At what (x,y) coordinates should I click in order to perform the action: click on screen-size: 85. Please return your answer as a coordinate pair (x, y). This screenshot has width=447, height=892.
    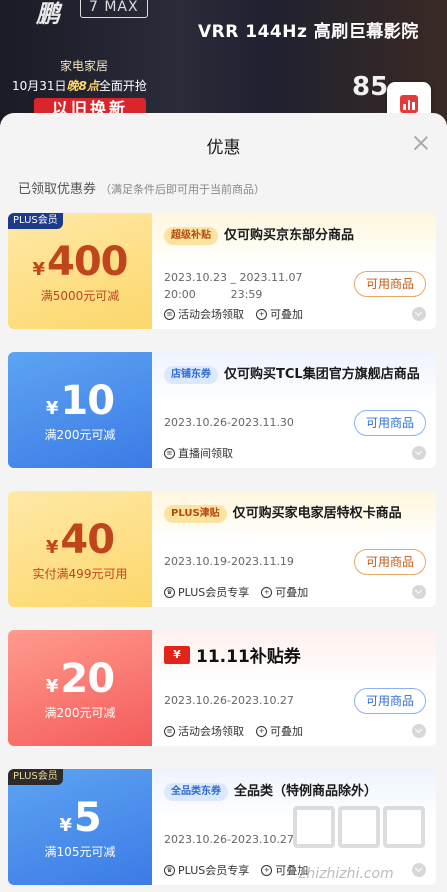
    Looking at the image, I should click on (370, 87).